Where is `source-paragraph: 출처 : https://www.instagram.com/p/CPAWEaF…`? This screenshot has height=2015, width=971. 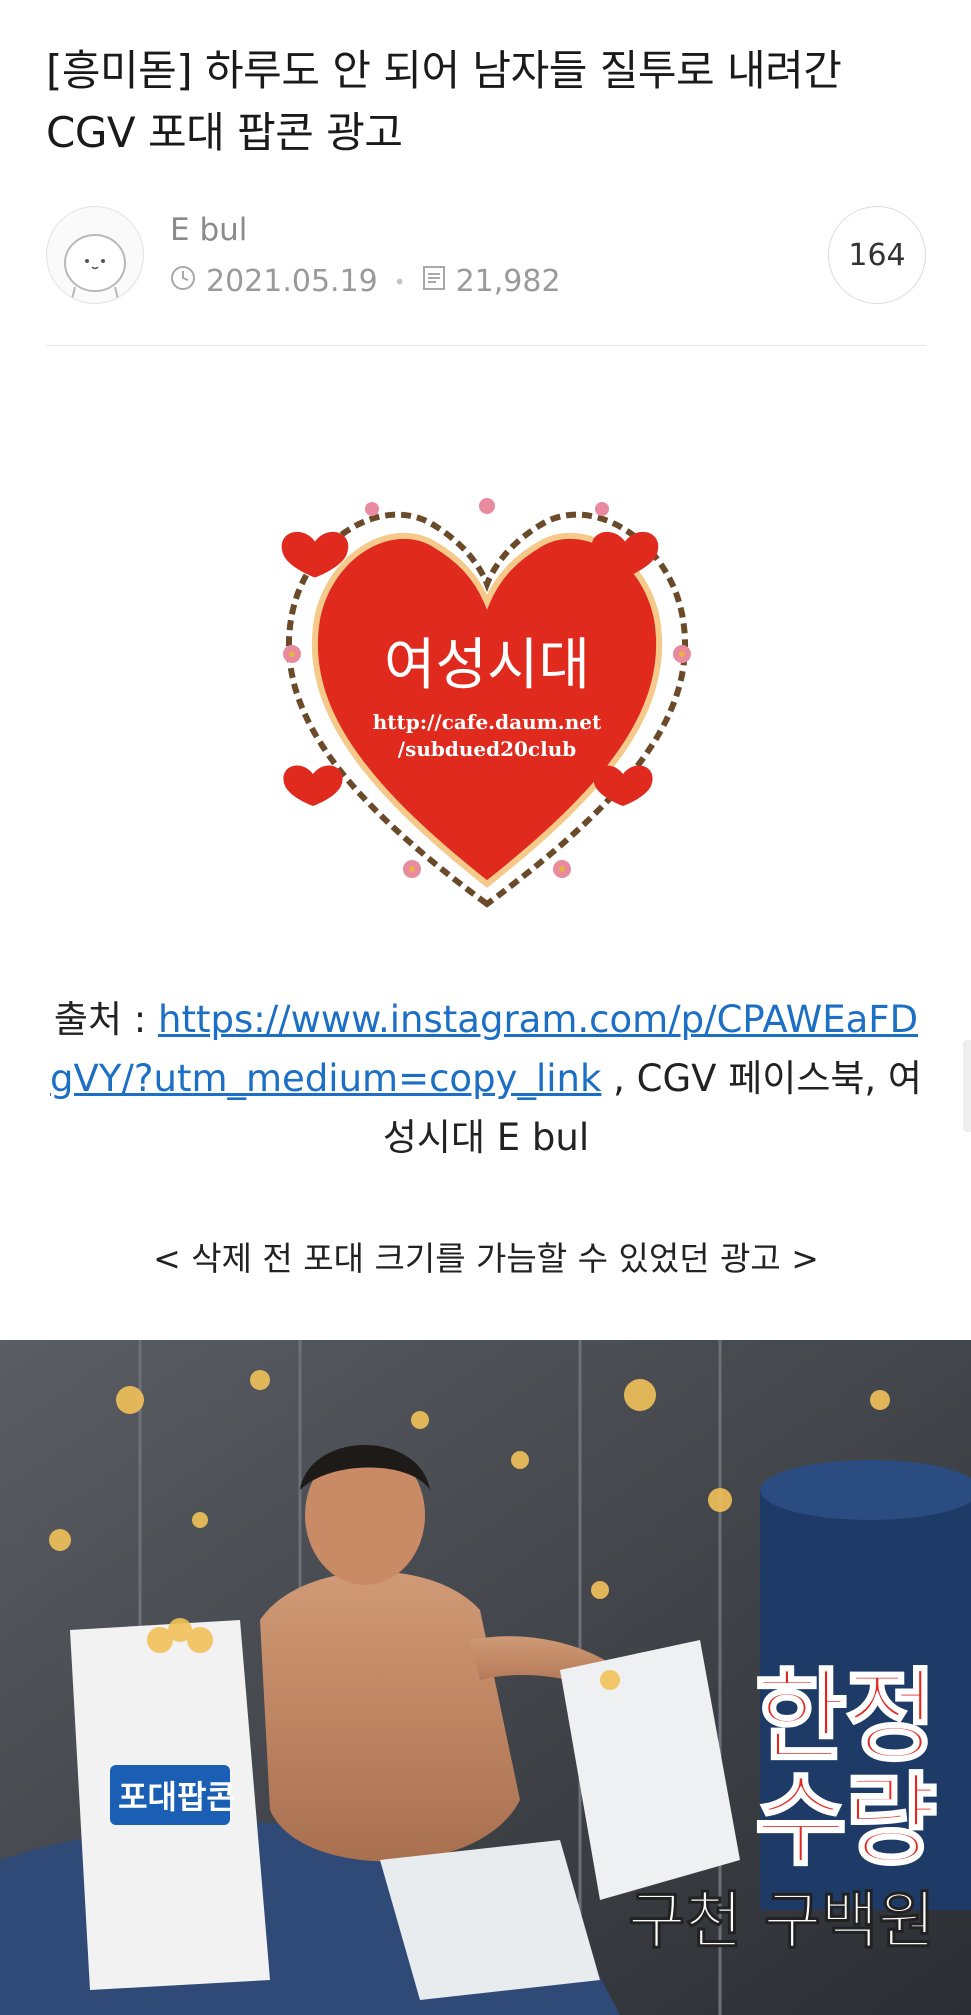
source-paragraph: 출처 : https://www.instagram.com/p/CPAWEaF… is located at coordinates (486, 1078).